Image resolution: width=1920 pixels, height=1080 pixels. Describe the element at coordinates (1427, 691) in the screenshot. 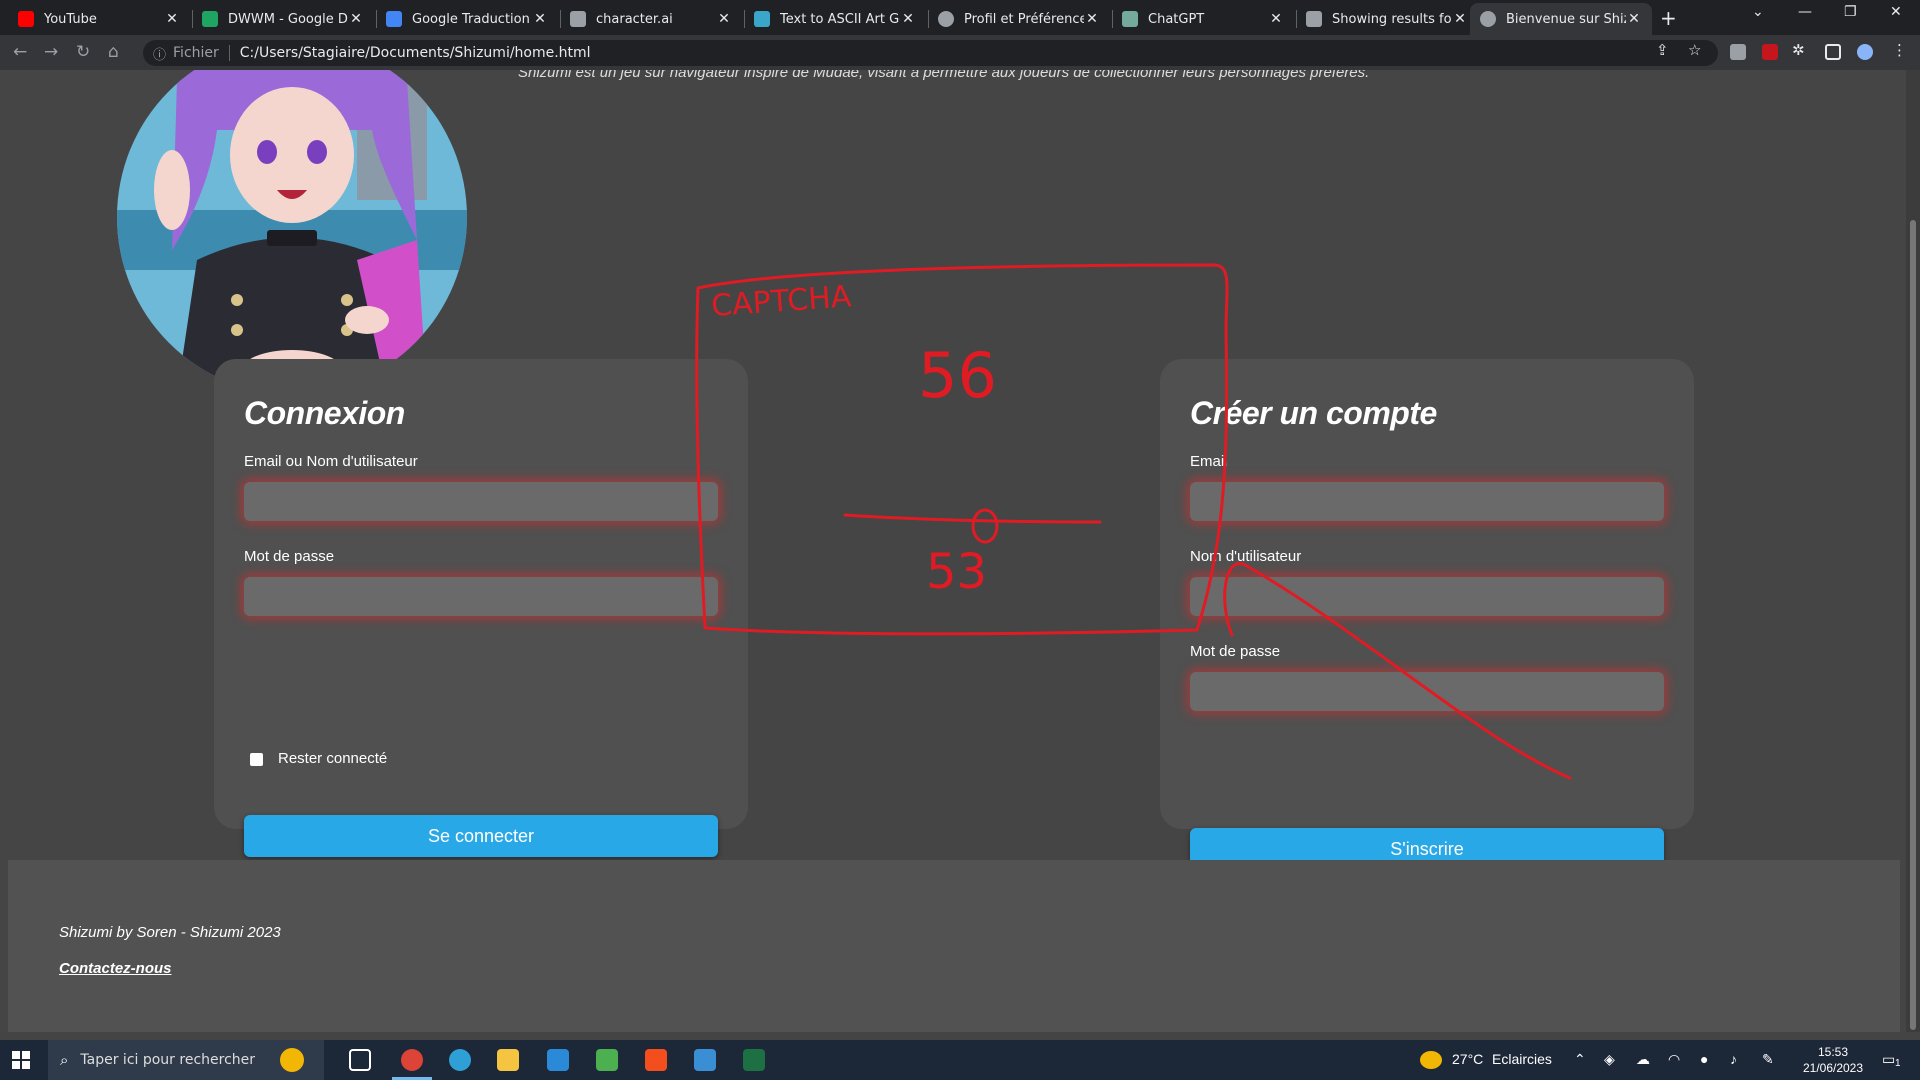

I see `signup-password-input` at that location.